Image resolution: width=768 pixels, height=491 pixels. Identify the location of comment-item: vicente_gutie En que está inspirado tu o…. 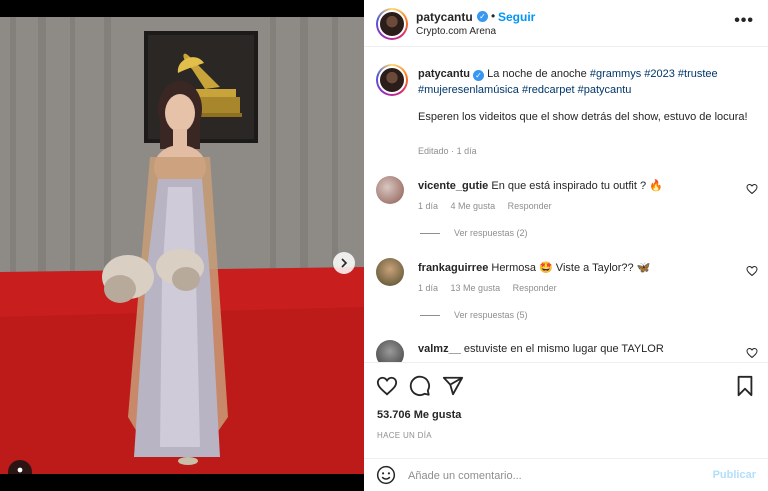
(566, 204).